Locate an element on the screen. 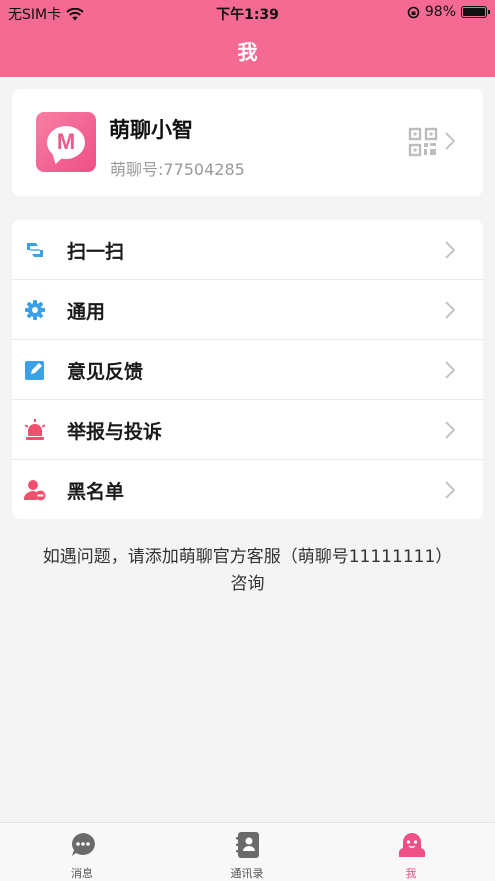 The width and height of the screenshot is (495, 881). battery-icon is located at coordinates (475, 12).